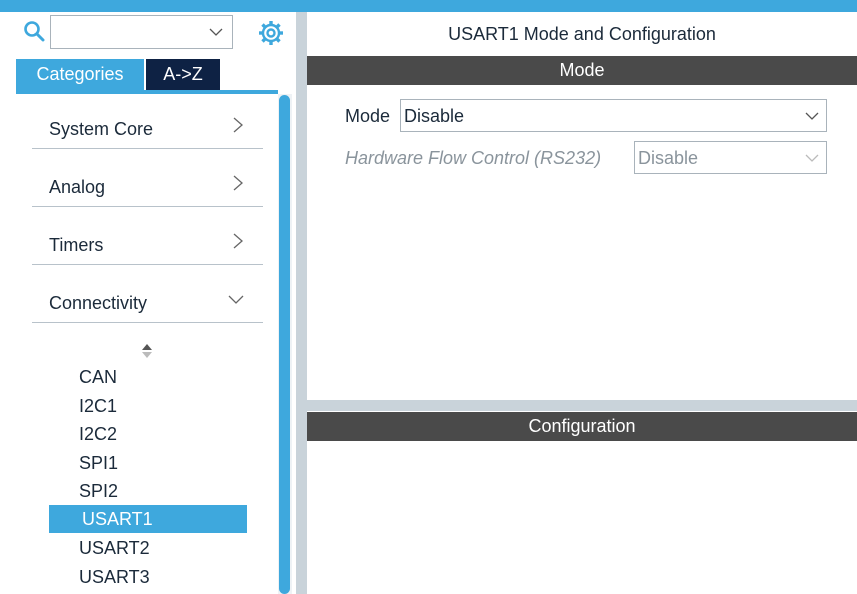  I want to click on hardware-flow-control-select: Disable, so click(730, 157).